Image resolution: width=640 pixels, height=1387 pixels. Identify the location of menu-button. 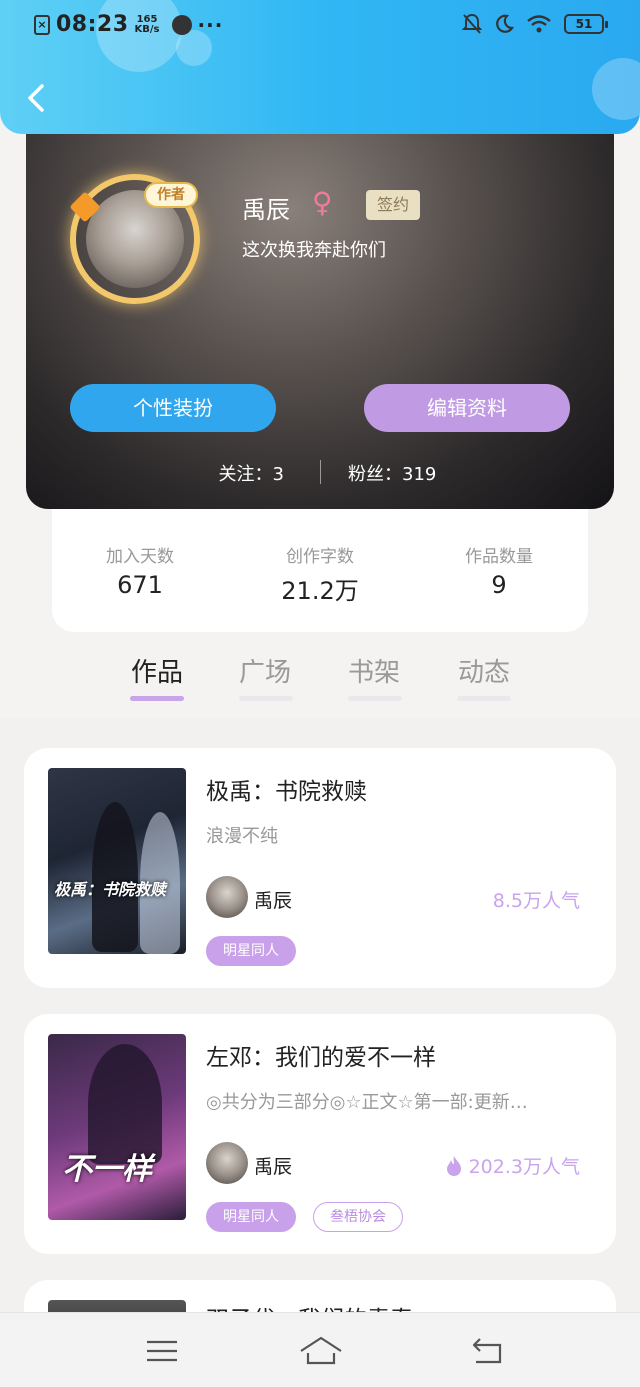
(162, 1351).